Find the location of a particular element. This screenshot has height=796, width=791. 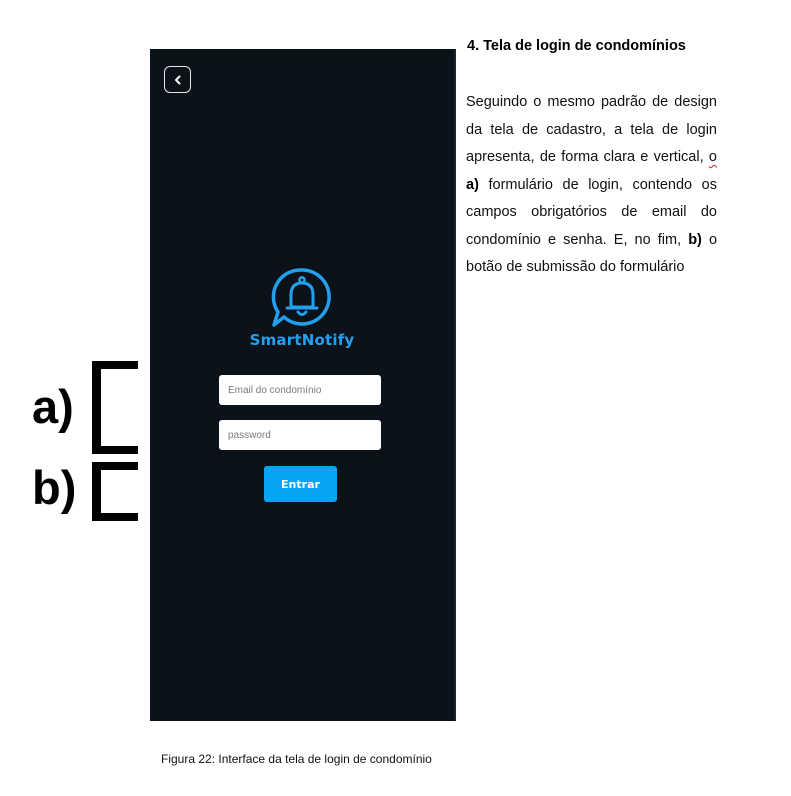

ref-a: a) is located at coordinates (472, 184).